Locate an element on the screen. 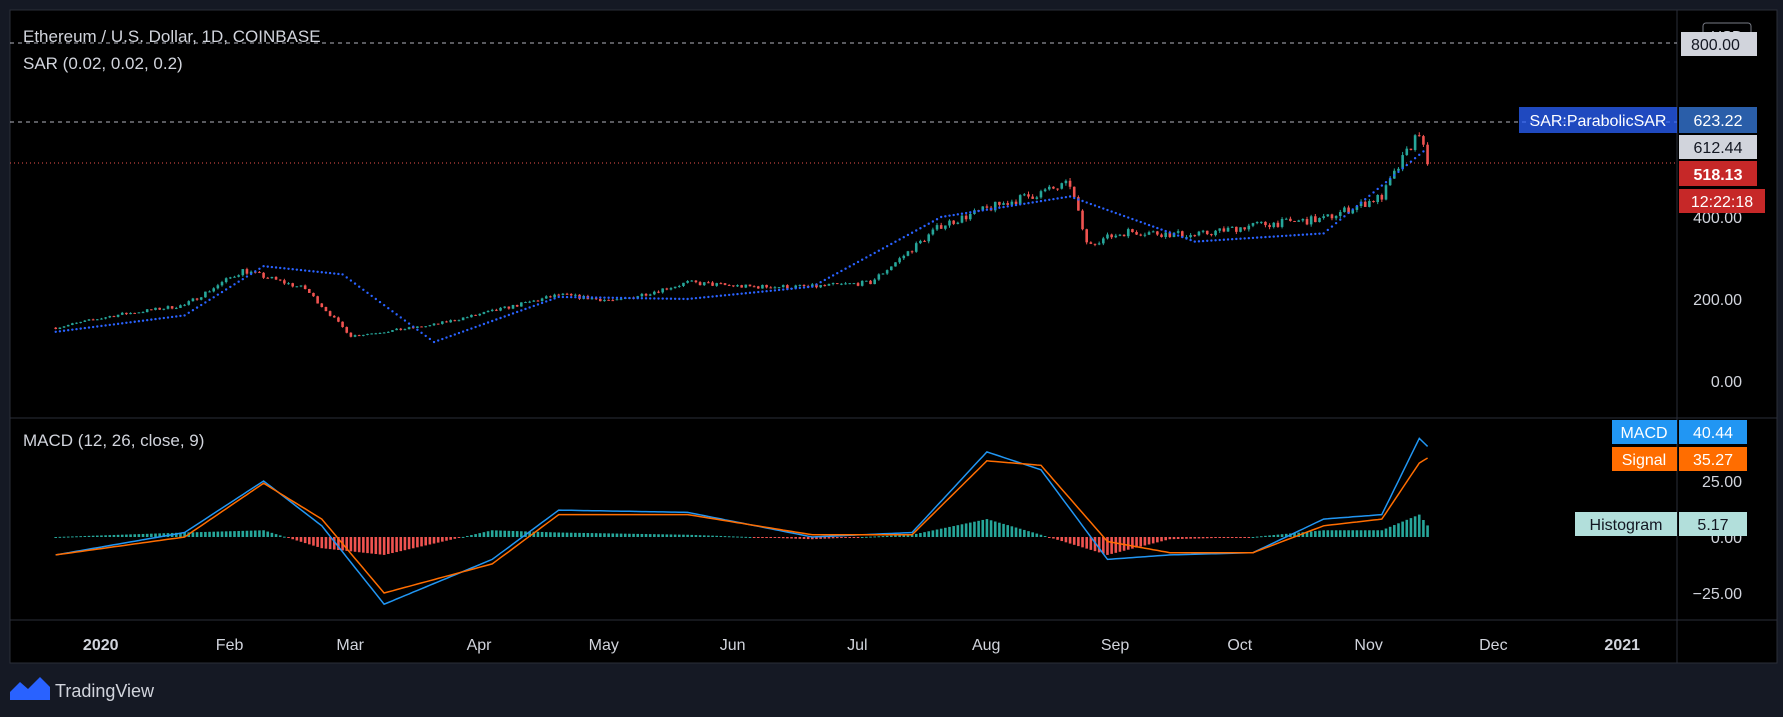 This screenshot has height=717, width=1783. signal-value-label: 35.27 is located at coordinates (1713, 459).